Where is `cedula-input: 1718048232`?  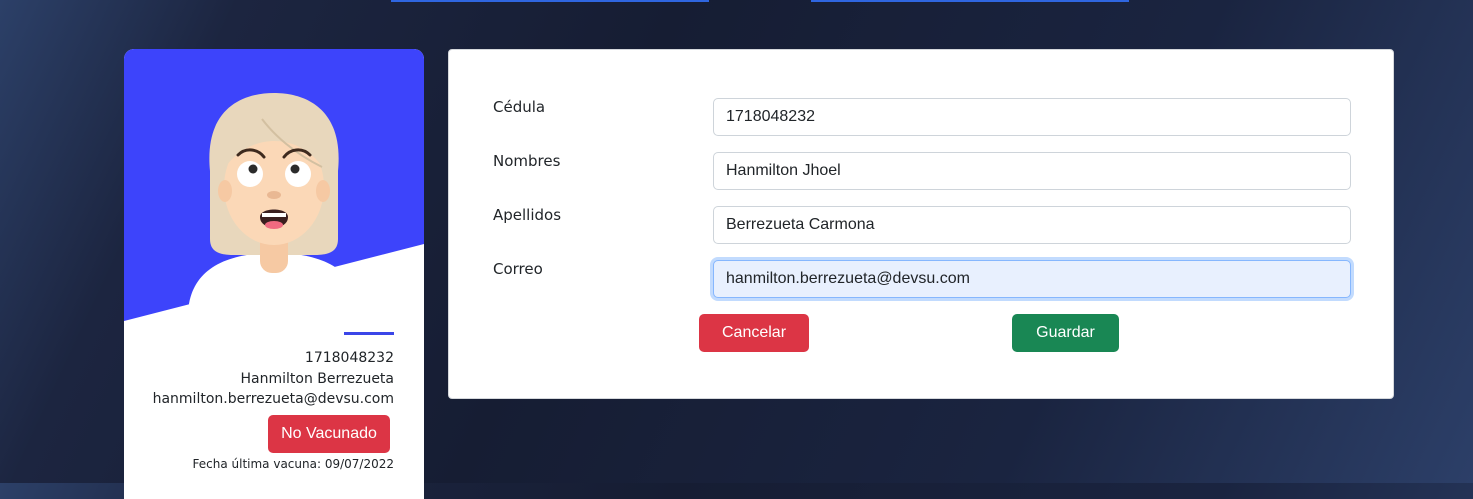 cedula-input: 1718048232 is located at coordinates (1032, 117).